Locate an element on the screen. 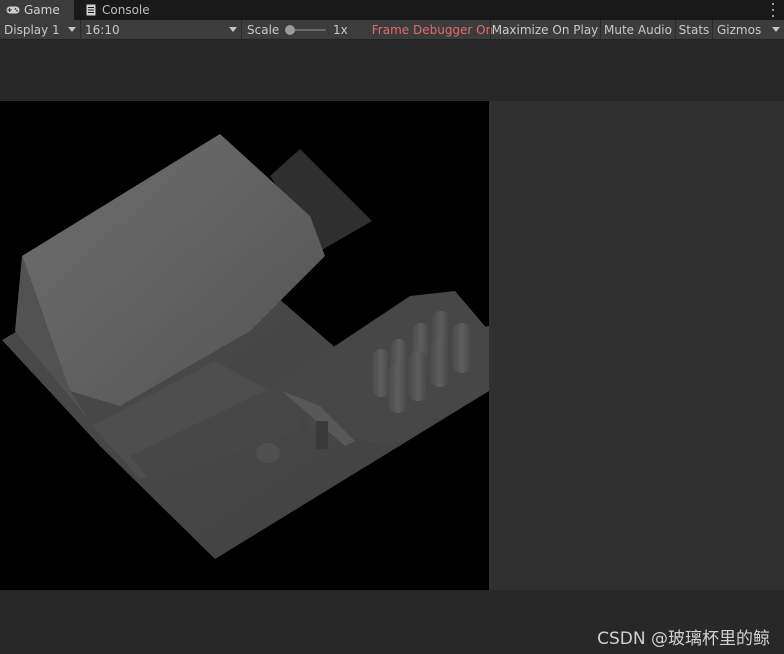  tab-console-label: Console is located at coordinates (126, 10).